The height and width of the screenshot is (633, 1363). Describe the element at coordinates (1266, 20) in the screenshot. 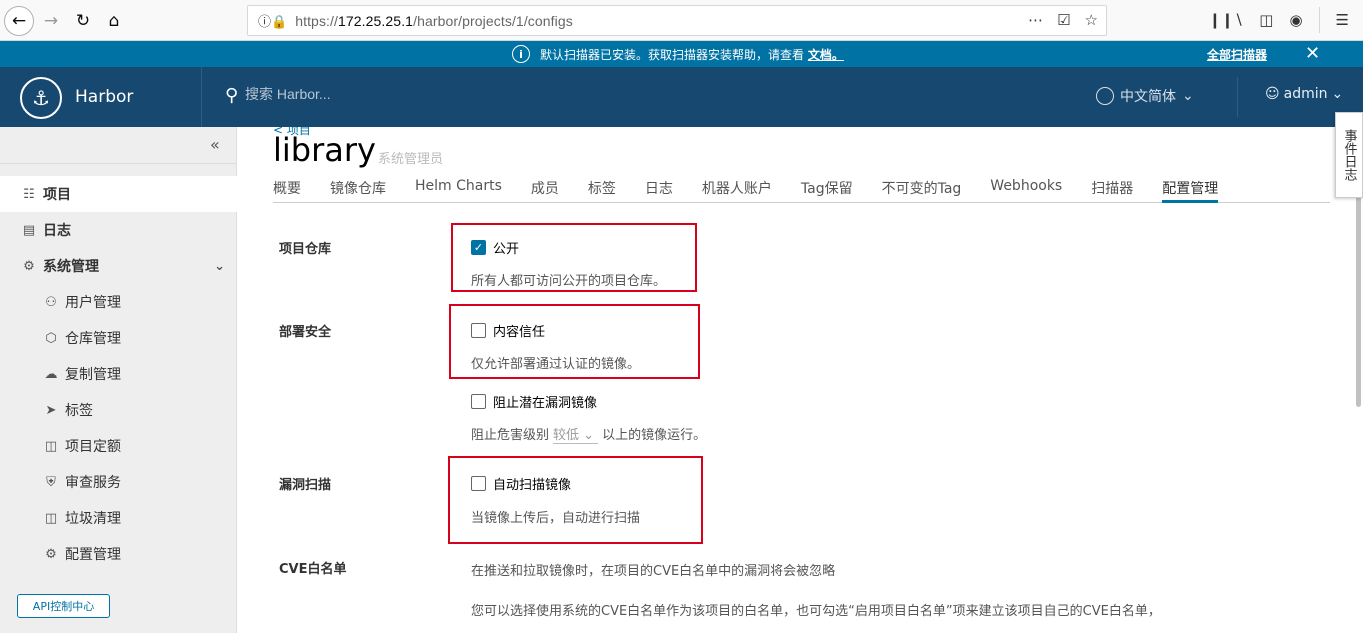

I see `sidebar-toggle-icon: ◫` at that location.